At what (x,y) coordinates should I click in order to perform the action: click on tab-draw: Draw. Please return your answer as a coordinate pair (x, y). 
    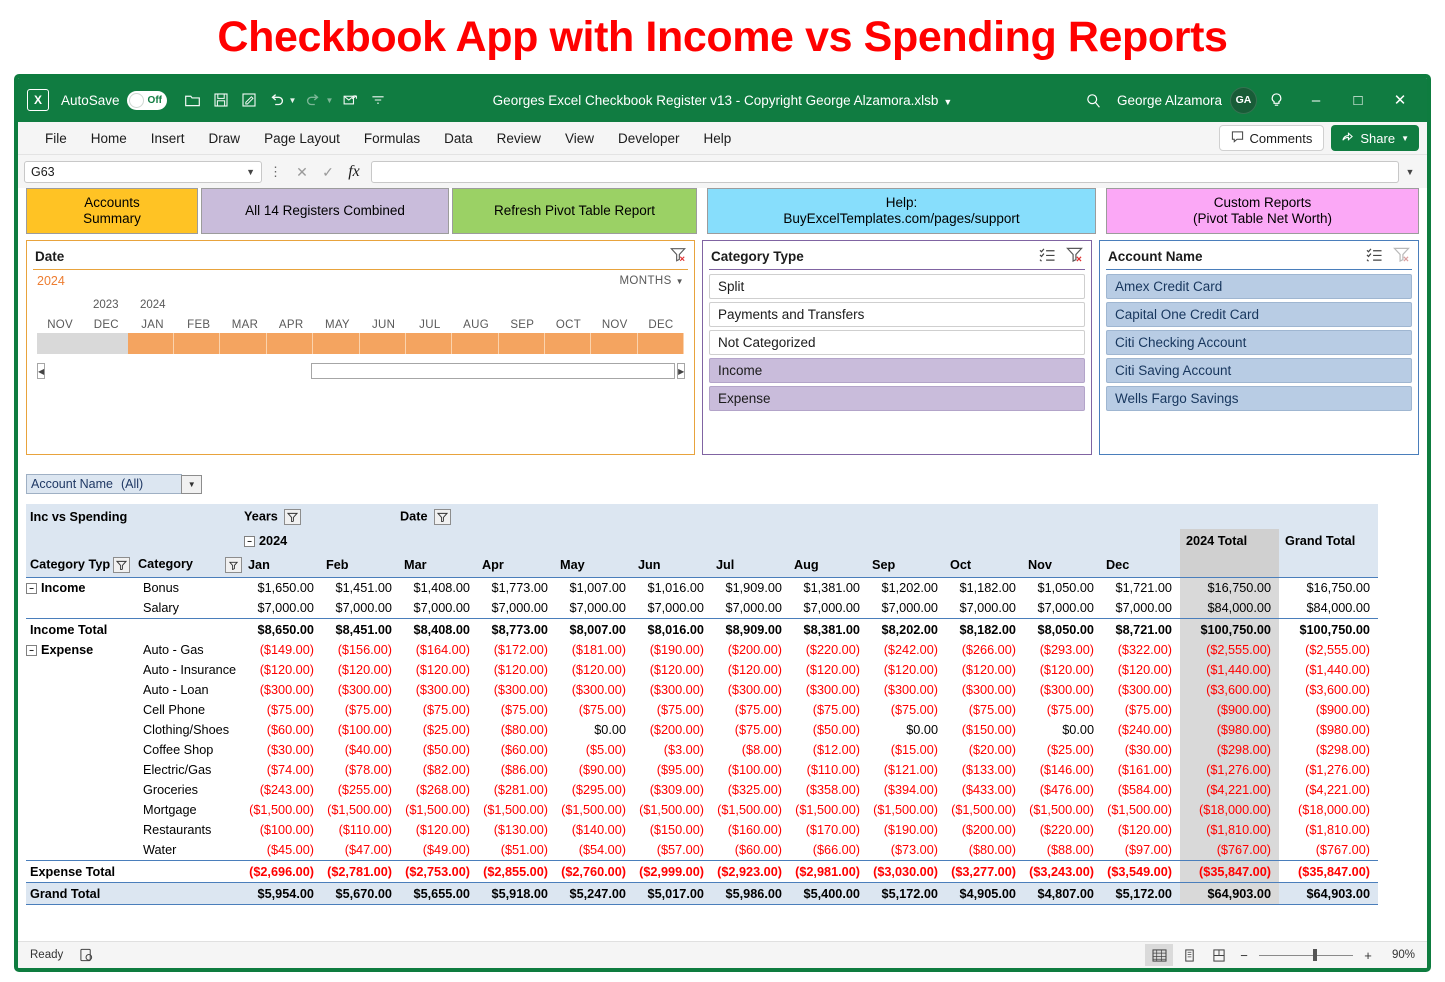
    Looking at the image, I should click on (225, 138).